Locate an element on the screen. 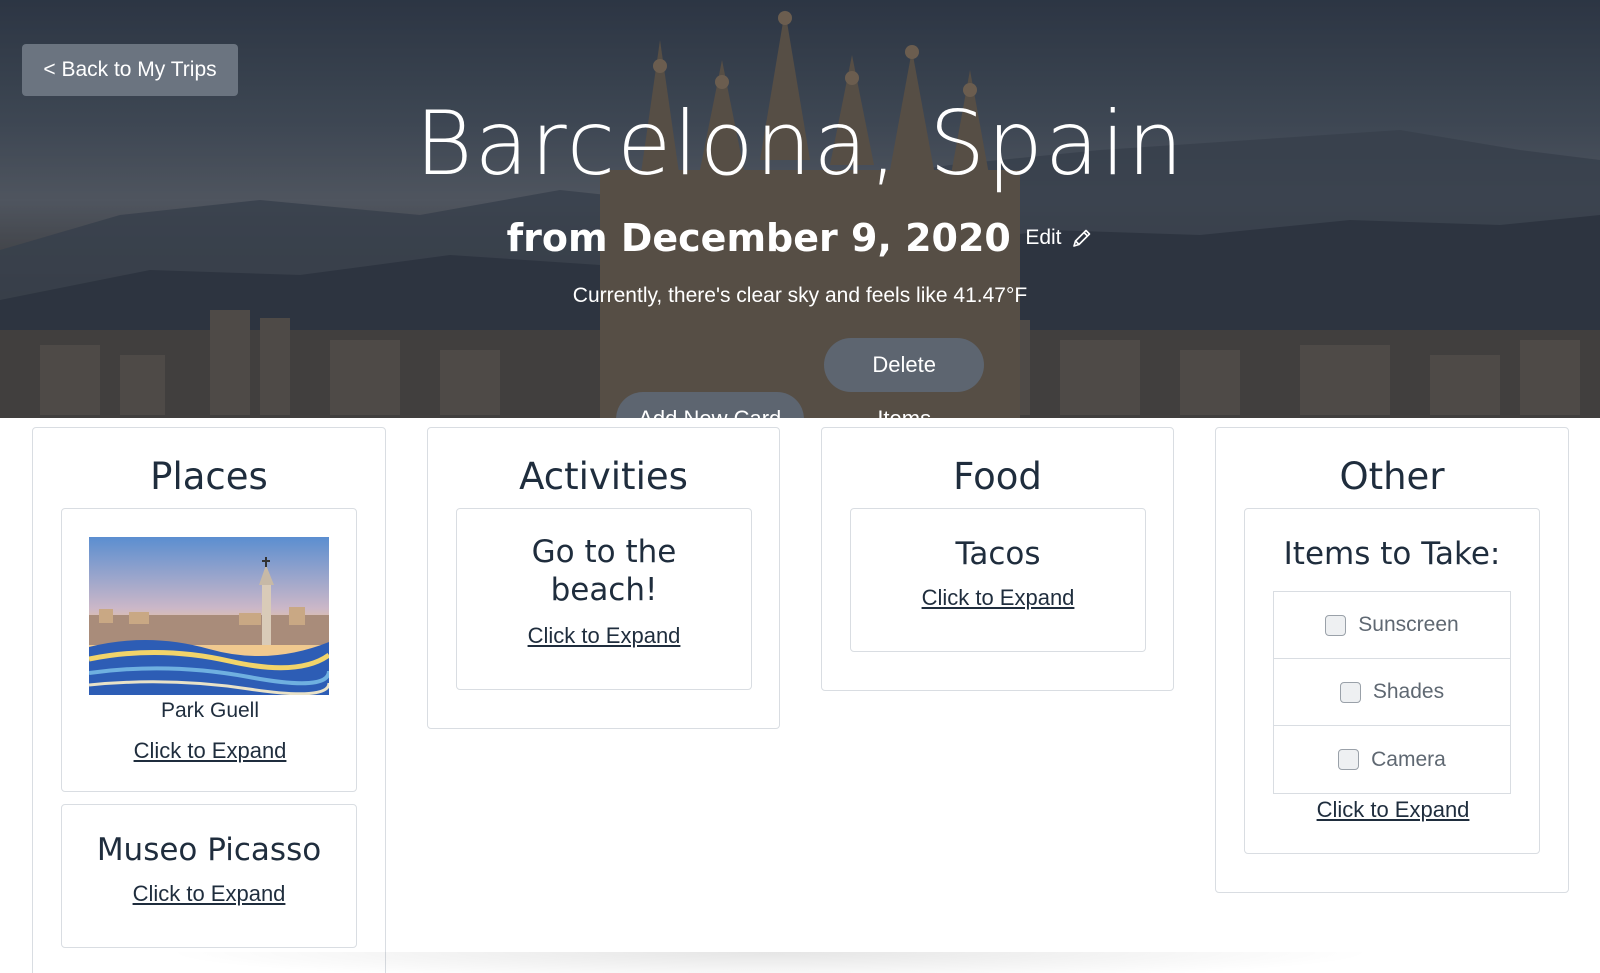 This screenshot has width=1600, height=973. place-caption: Park Guell is located at coordinates (210, 710).